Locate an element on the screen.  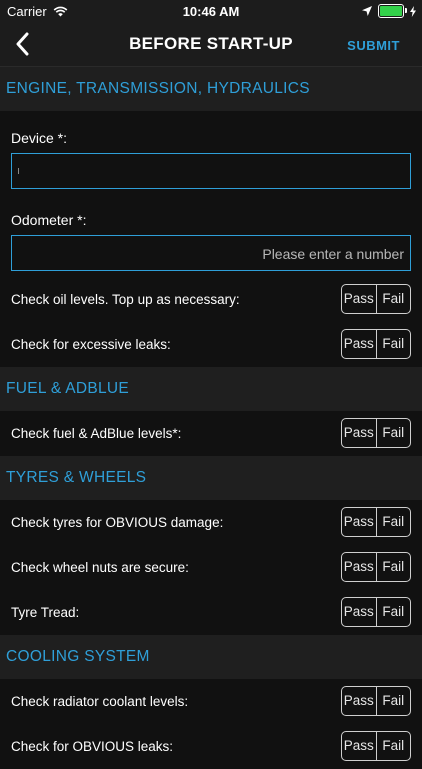
section-header-fuel: FUEL & ADBLUE is located at coordinates (211, 389).